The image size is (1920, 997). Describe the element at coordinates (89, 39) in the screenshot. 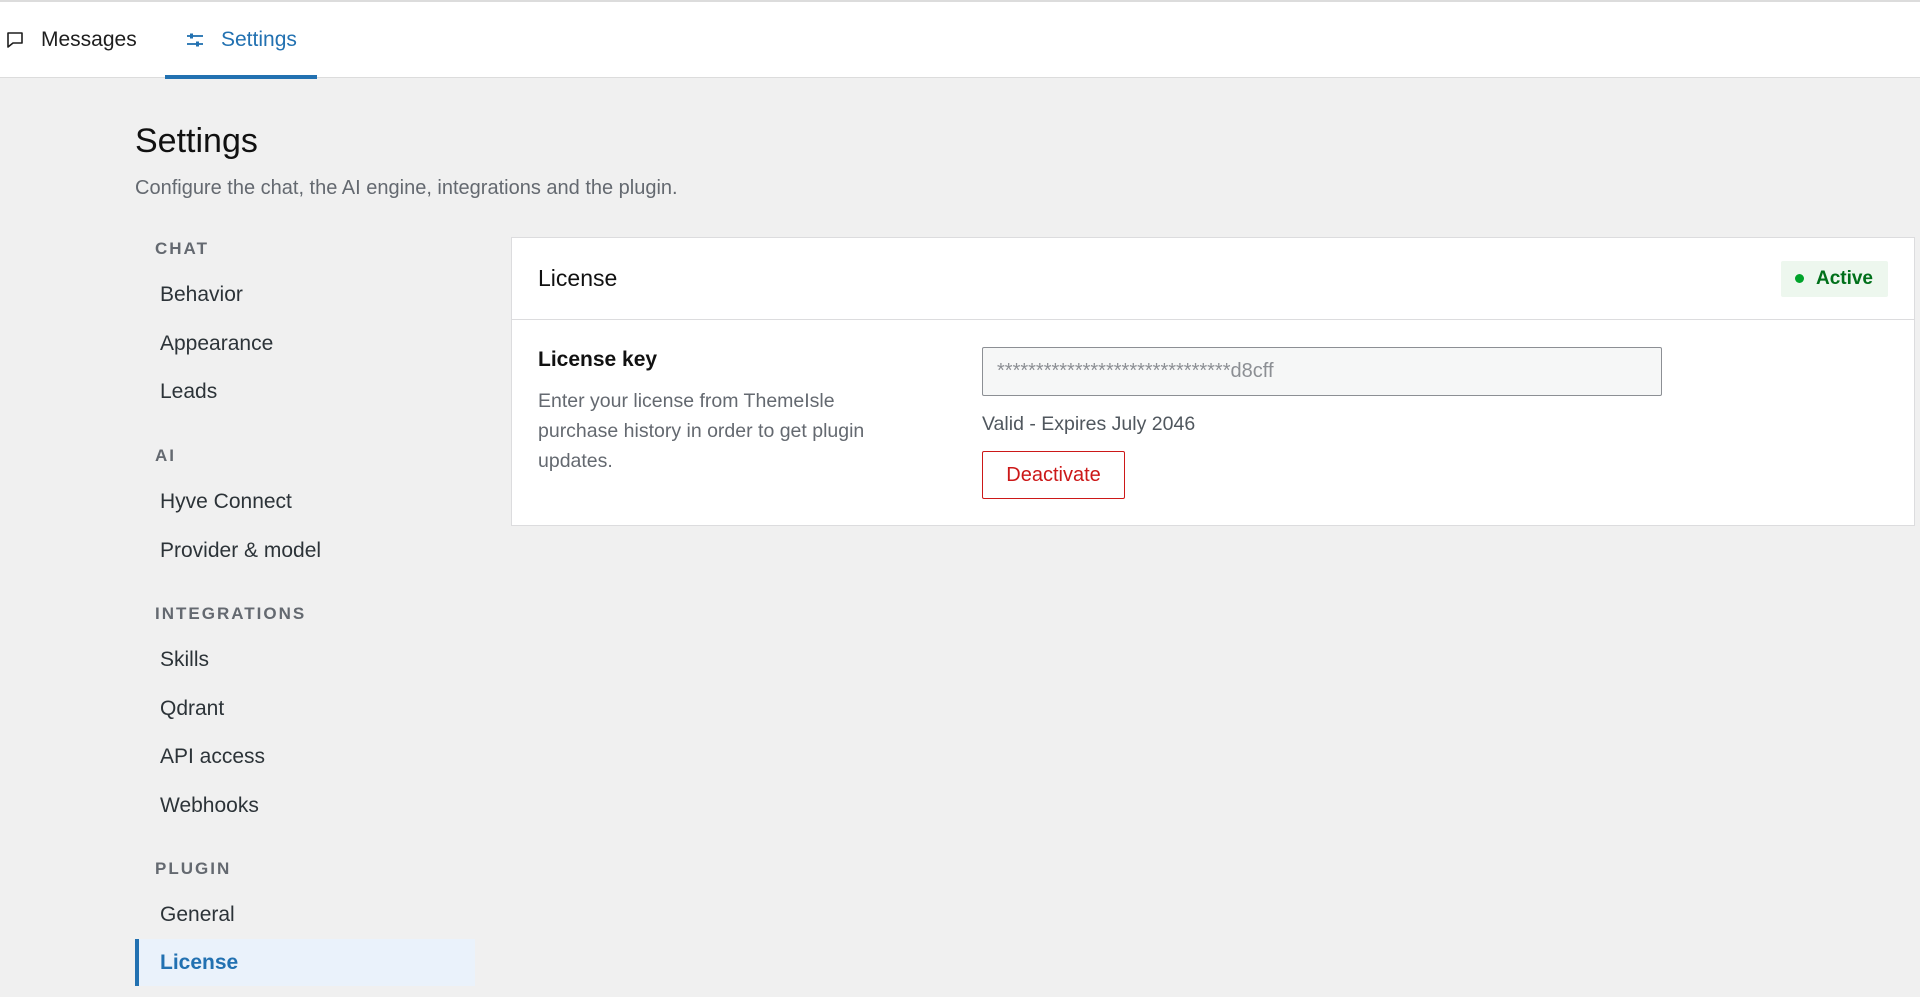

I see `tab-messages-label: Messages` at that location.